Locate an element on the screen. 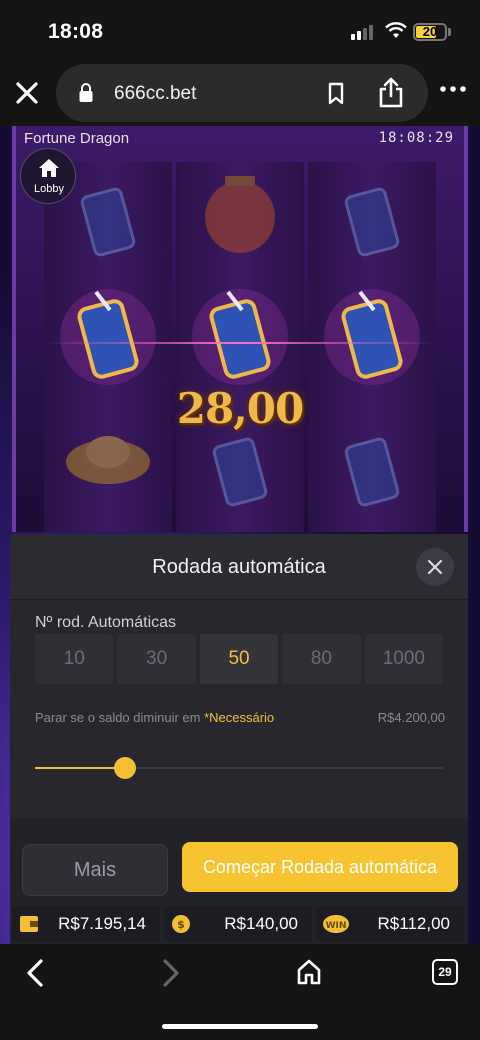  win-line is located at coordinates (240, 343).